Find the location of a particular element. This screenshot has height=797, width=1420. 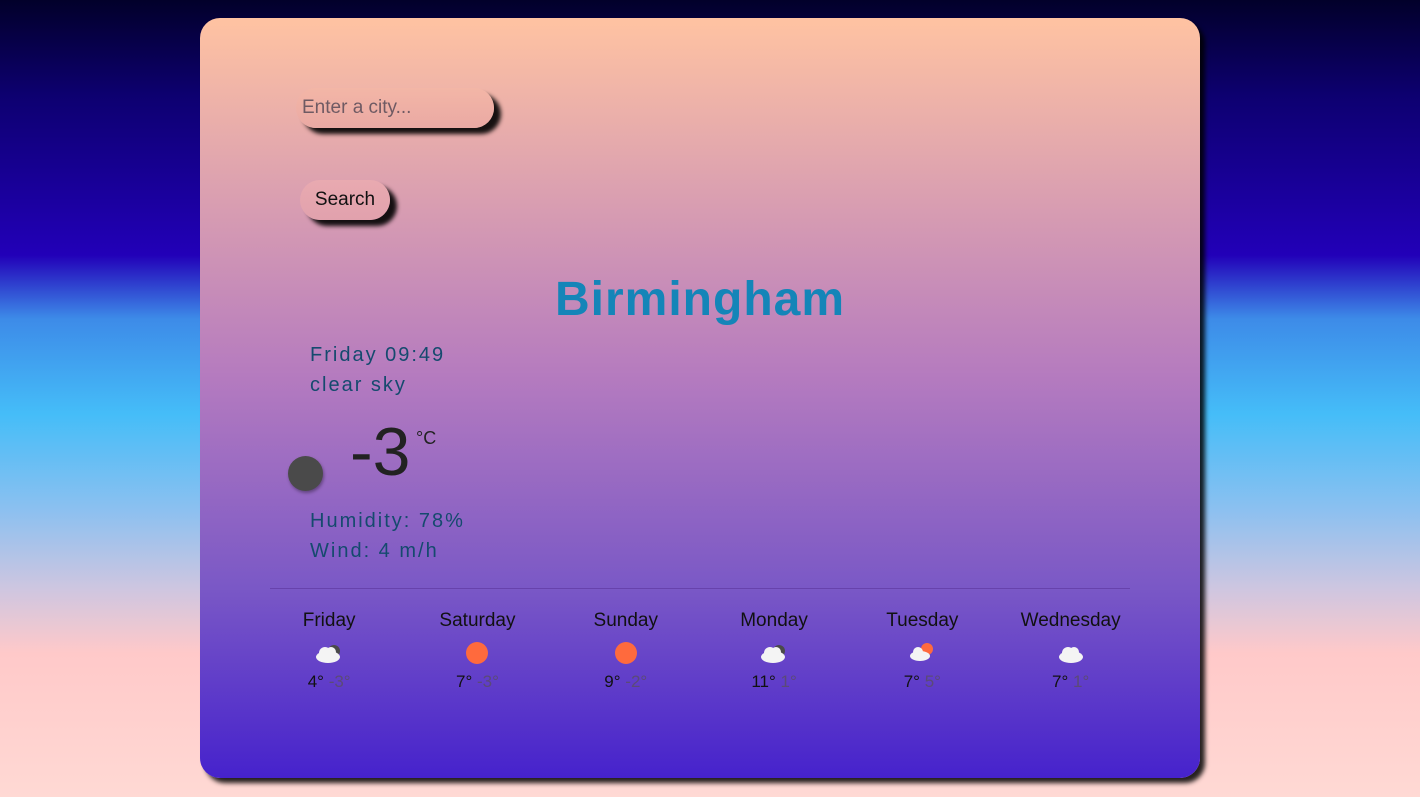

forecast-max: 9° is located at coordinates (612, 681).